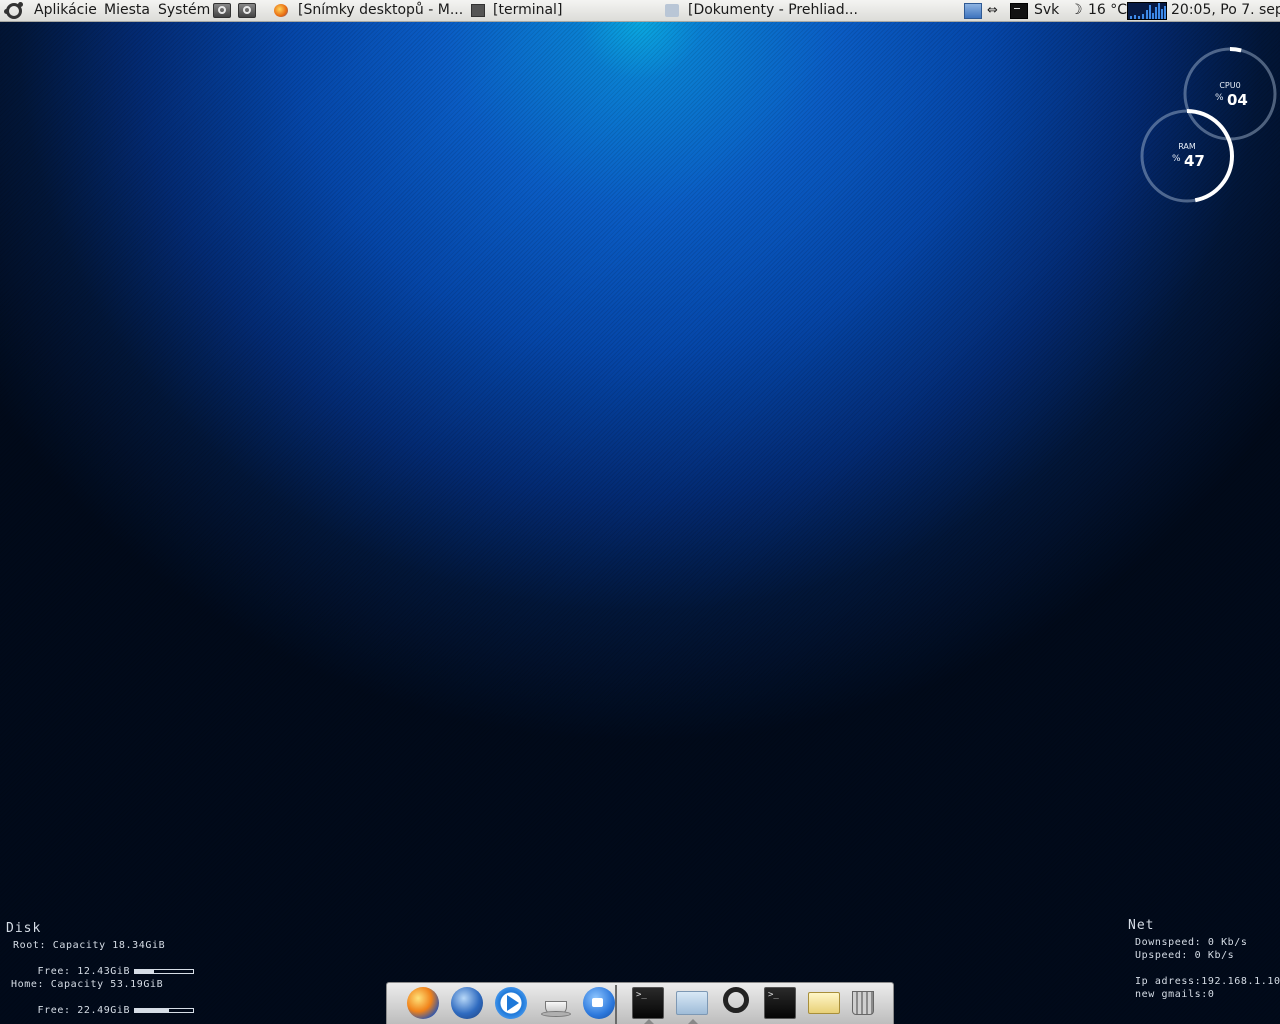  What do you see at coordinates (1076, 10) in the screenshot?
I see `weather-moon-icon: ☽` at bounding box center [1076, 10].